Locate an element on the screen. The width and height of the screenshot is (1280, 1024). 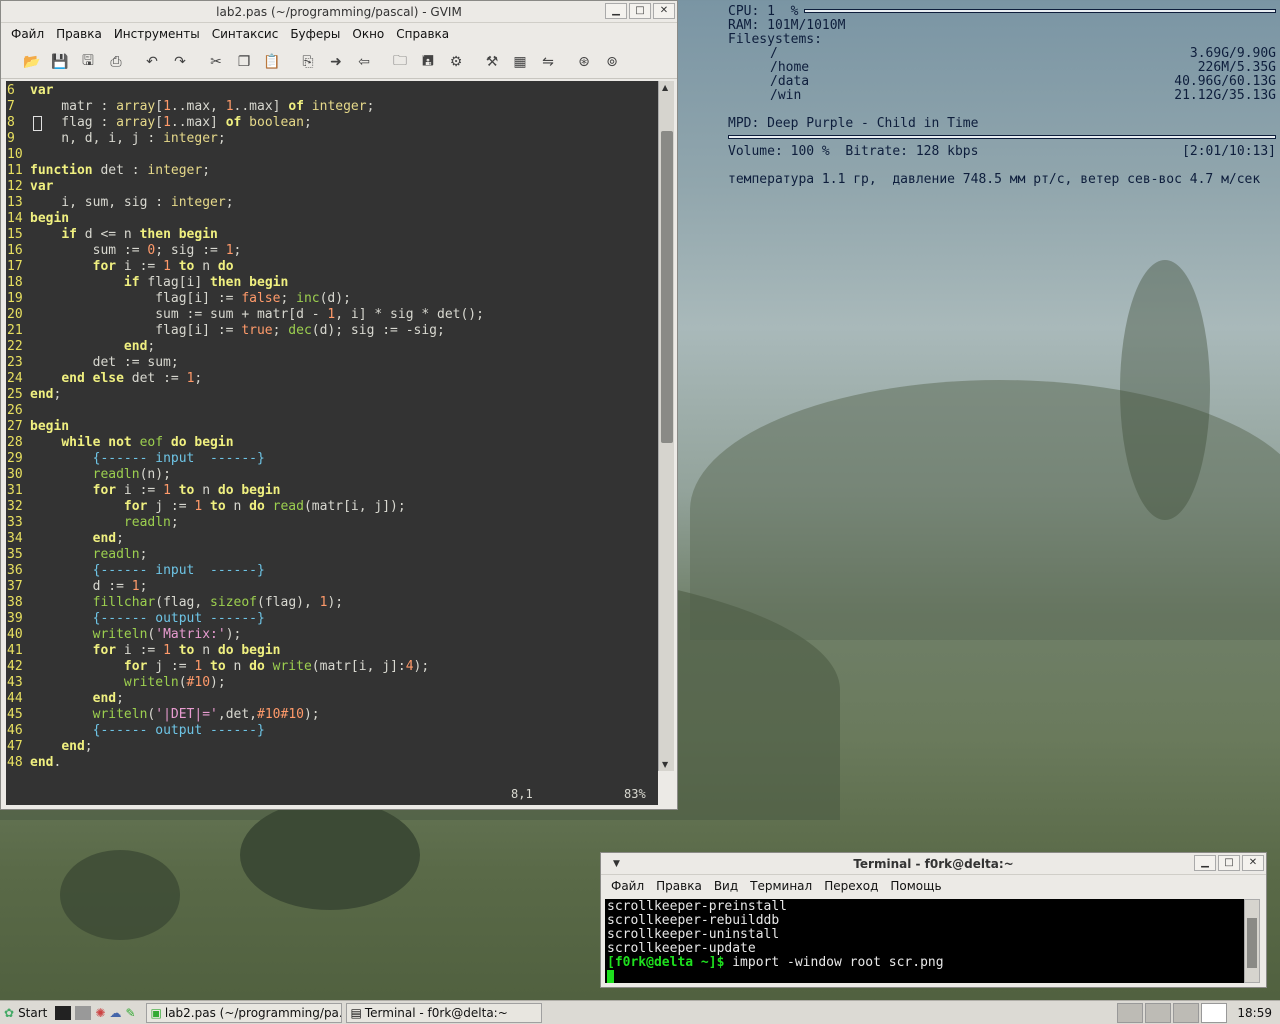
paste-icon: 📋 is located at coordinates (272, 62).